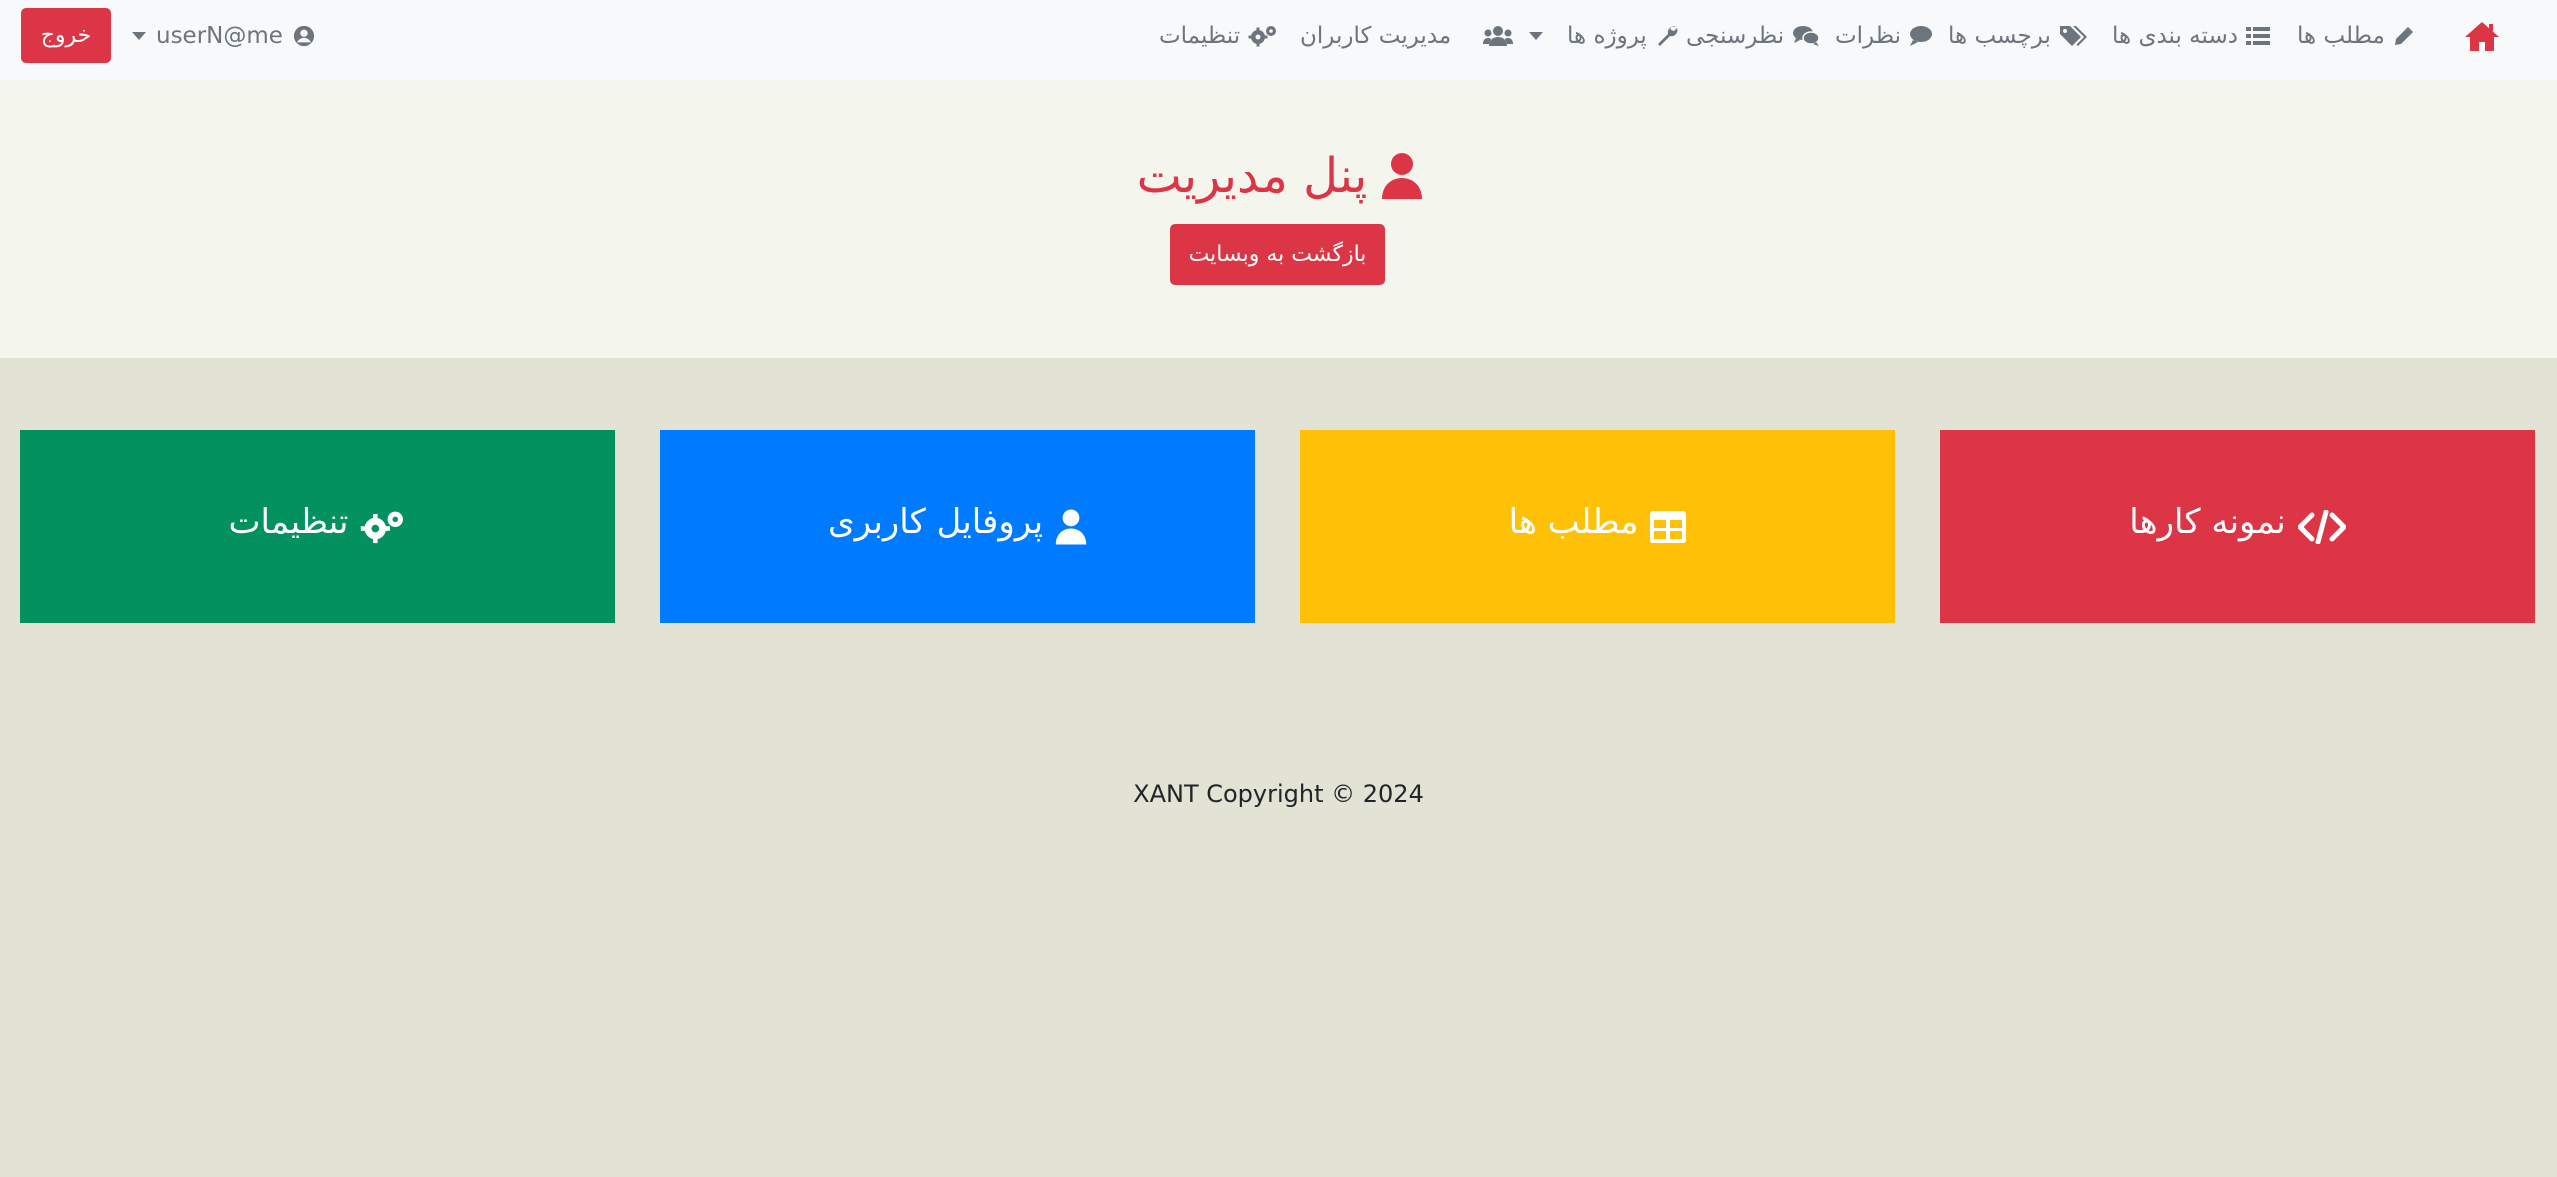  Describe the element at coordinates (2175, 36) in the screenshot. I see `nav-item-label: دسته بندی ها` at that location.